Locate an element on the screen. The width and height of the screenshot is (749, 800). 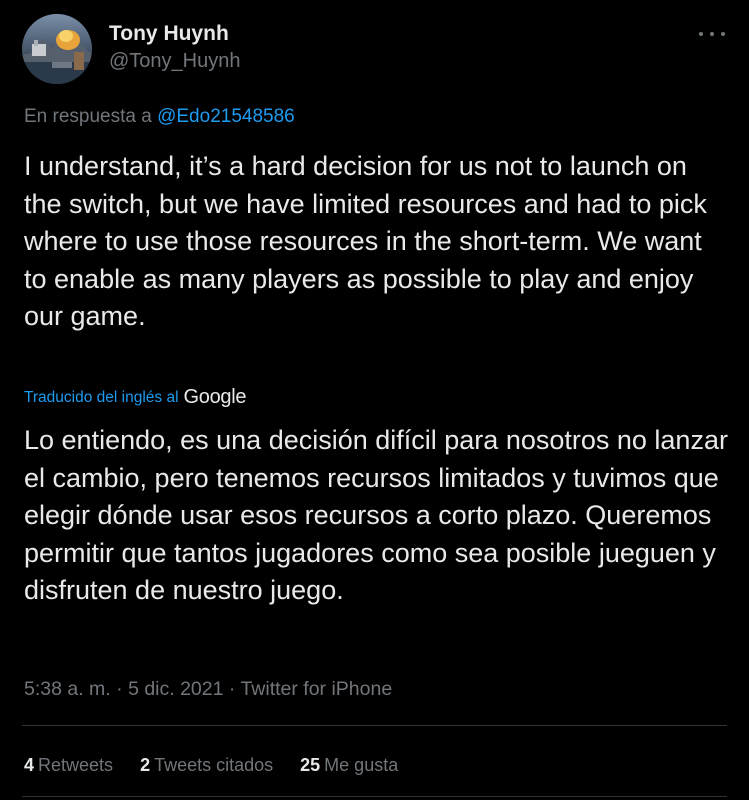
translation-label: Traducido del inglés al is located at coordinates (101, 397).